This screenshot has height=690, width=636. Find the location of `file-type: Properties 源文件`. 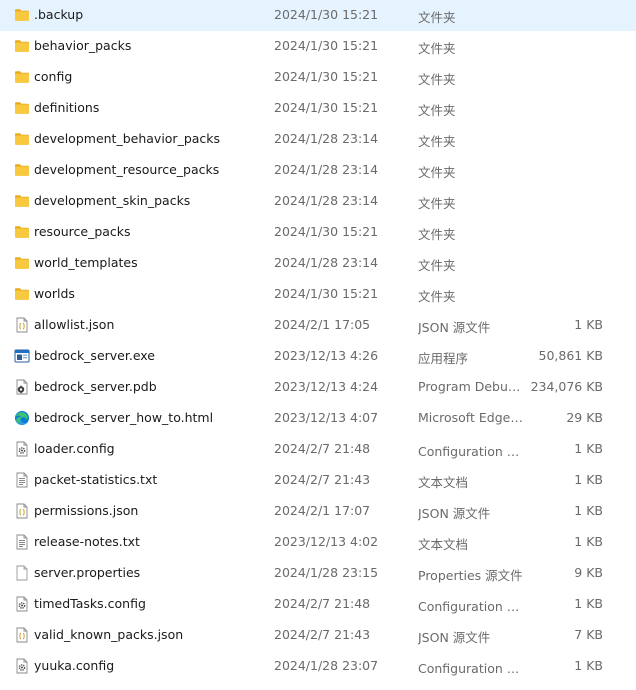

file-type: Properties 源文件 is located at coordinates (470, 575).